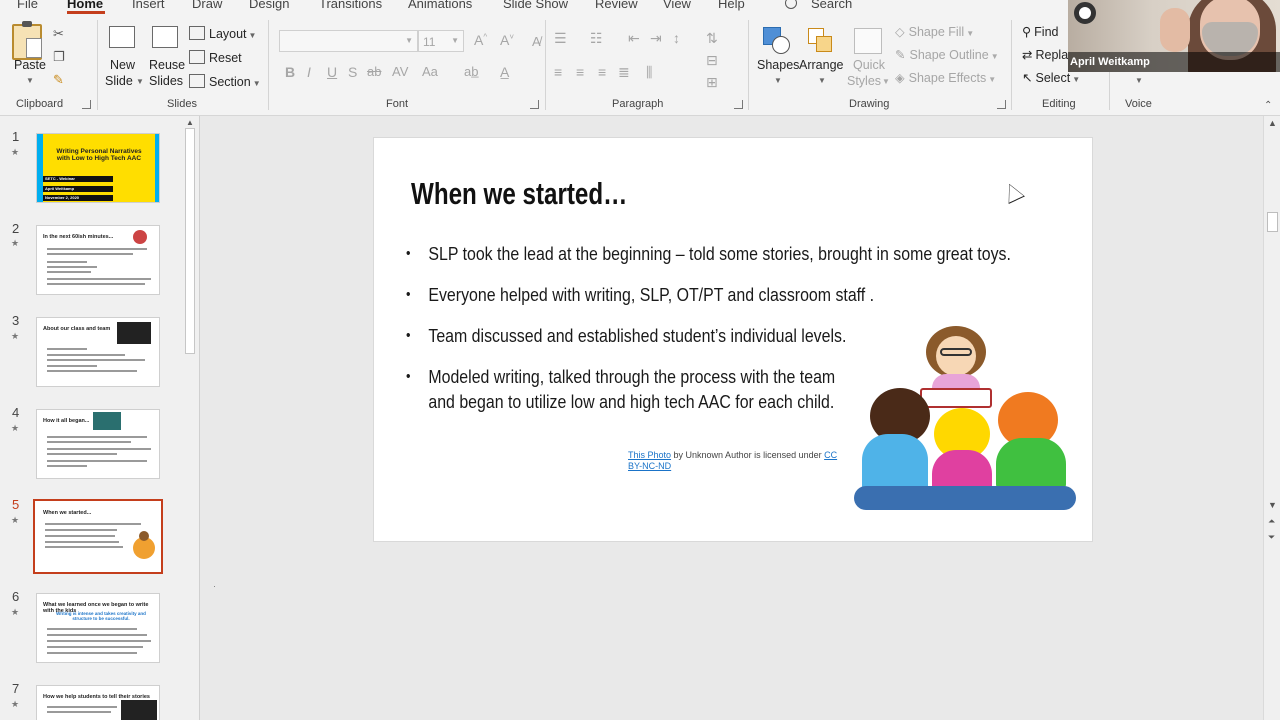  What do you see at coordinates (818, 5) in the screenshot?
I see `search-box: Search` at bounding box center [818, 5].